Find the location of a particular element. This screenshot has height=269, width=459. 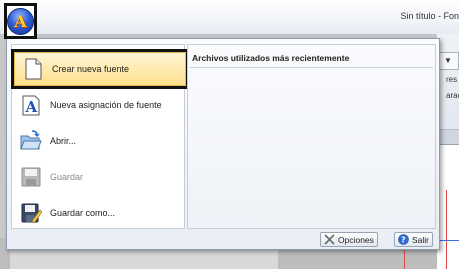

options-button: Opciones is located at coordinates (349, 239).